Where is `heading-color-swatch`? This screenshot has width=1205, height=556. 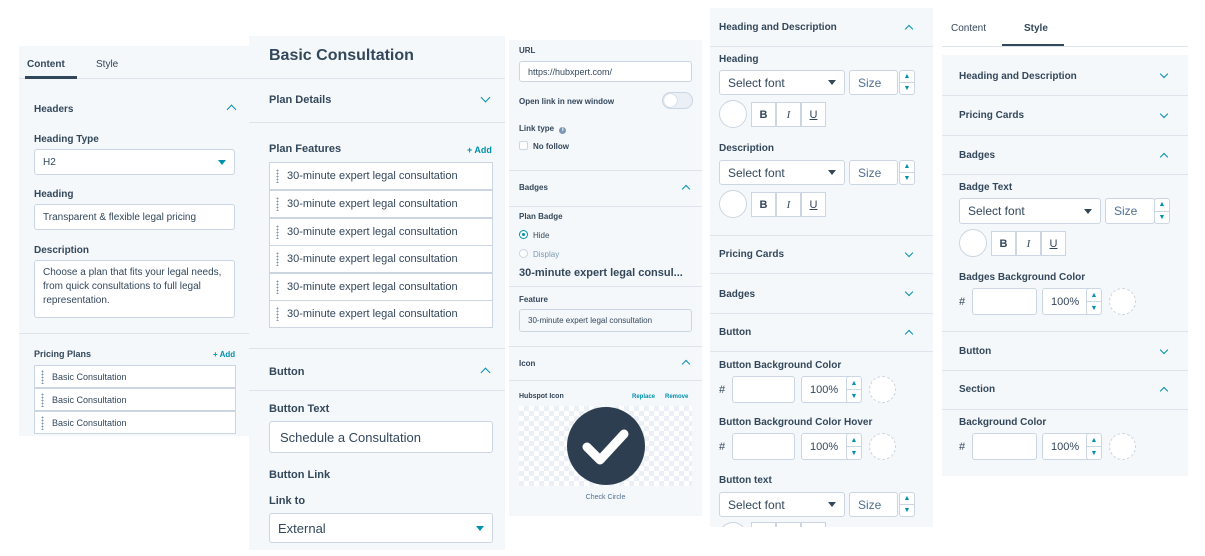
heading-color-swatch is located at coordinates (733, 114).